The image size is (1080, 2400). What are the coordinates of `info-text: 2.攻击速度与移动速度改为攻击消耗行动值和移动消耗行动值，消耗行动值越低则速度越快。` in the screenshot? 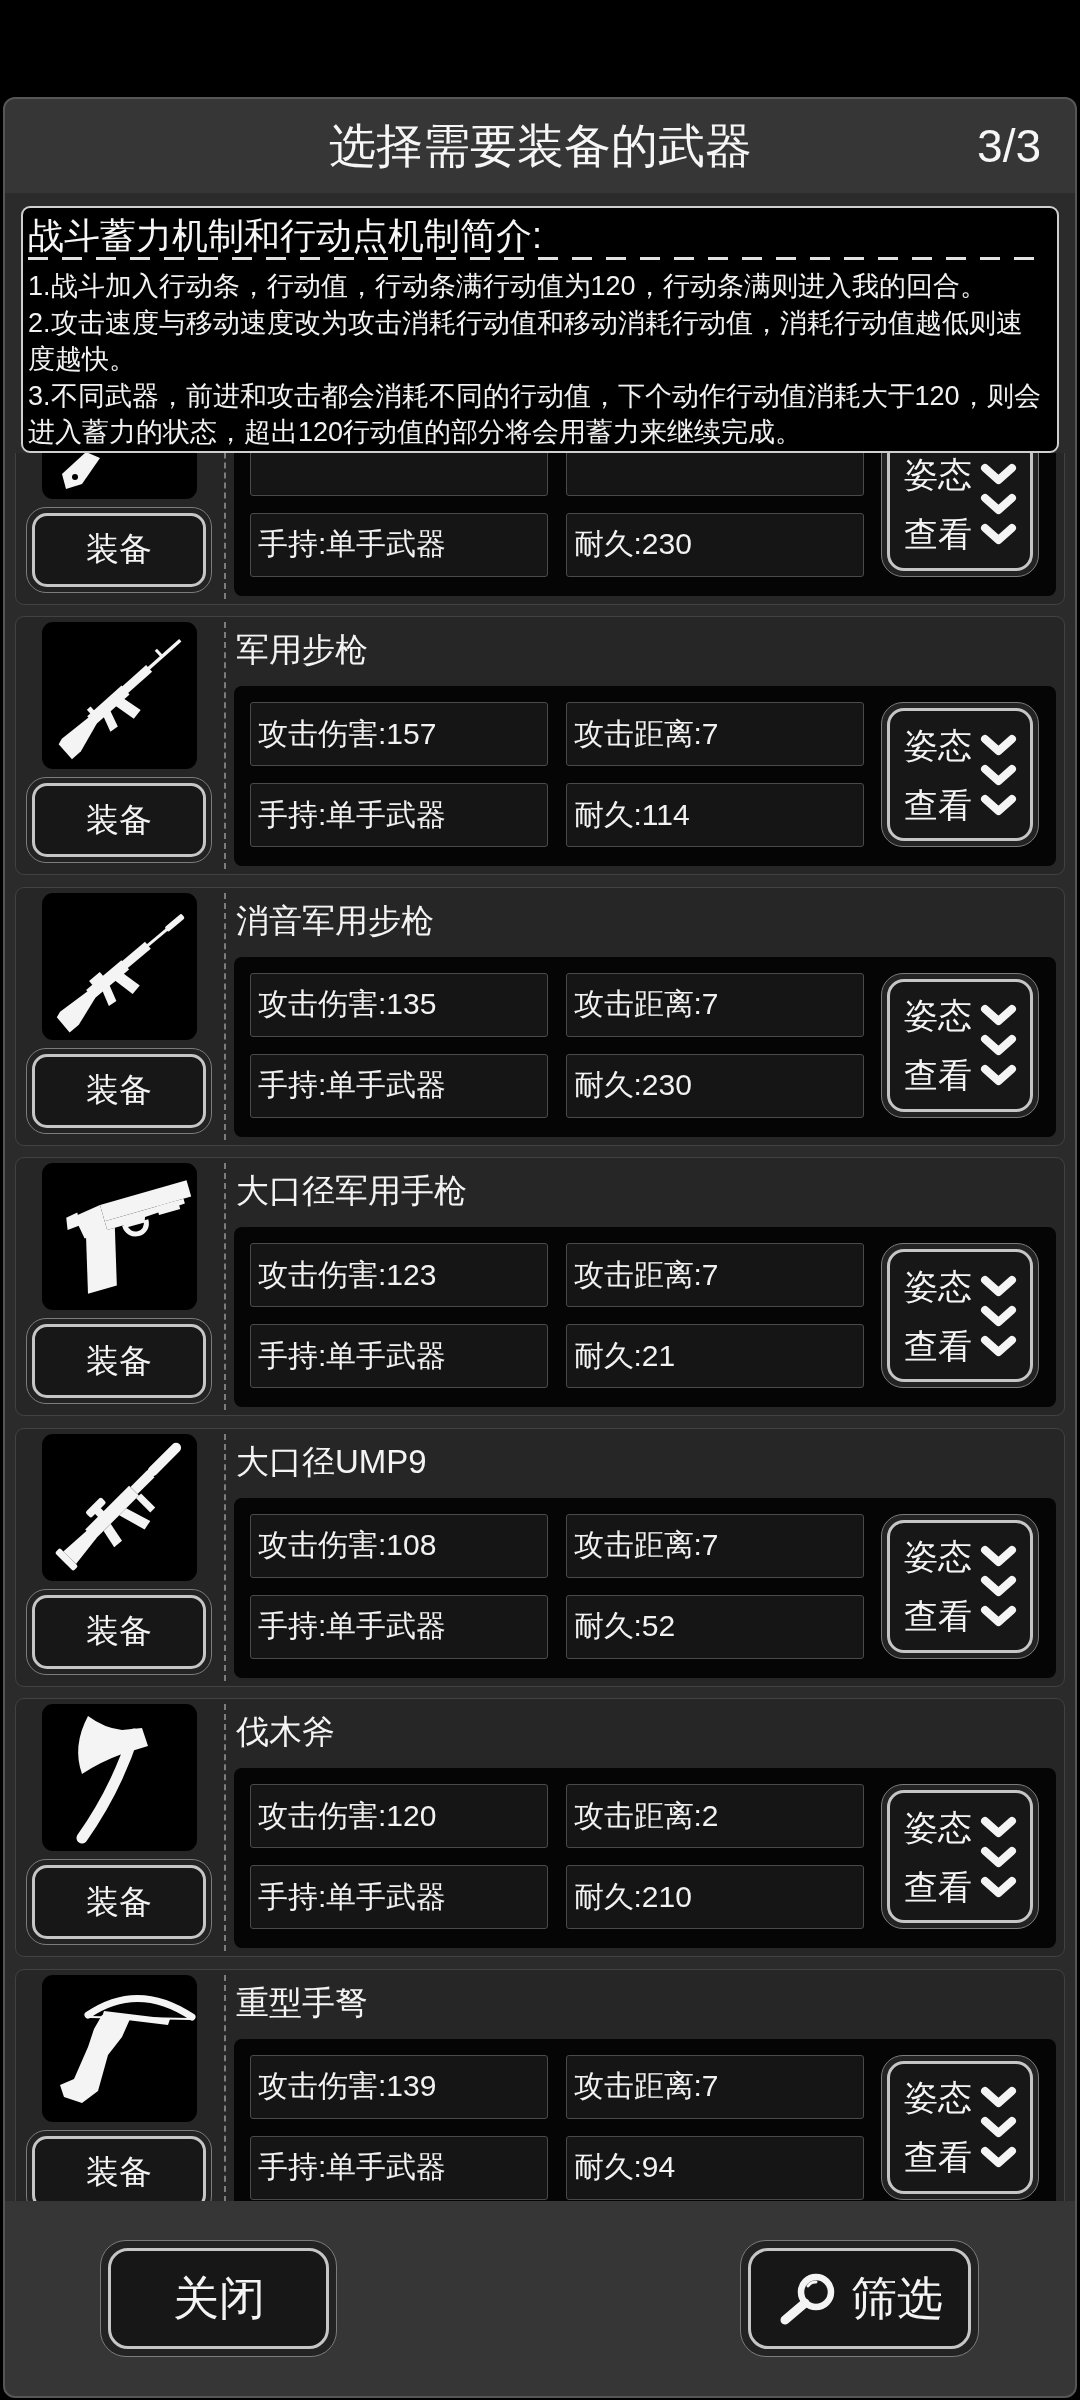 It's located at (526, 341).